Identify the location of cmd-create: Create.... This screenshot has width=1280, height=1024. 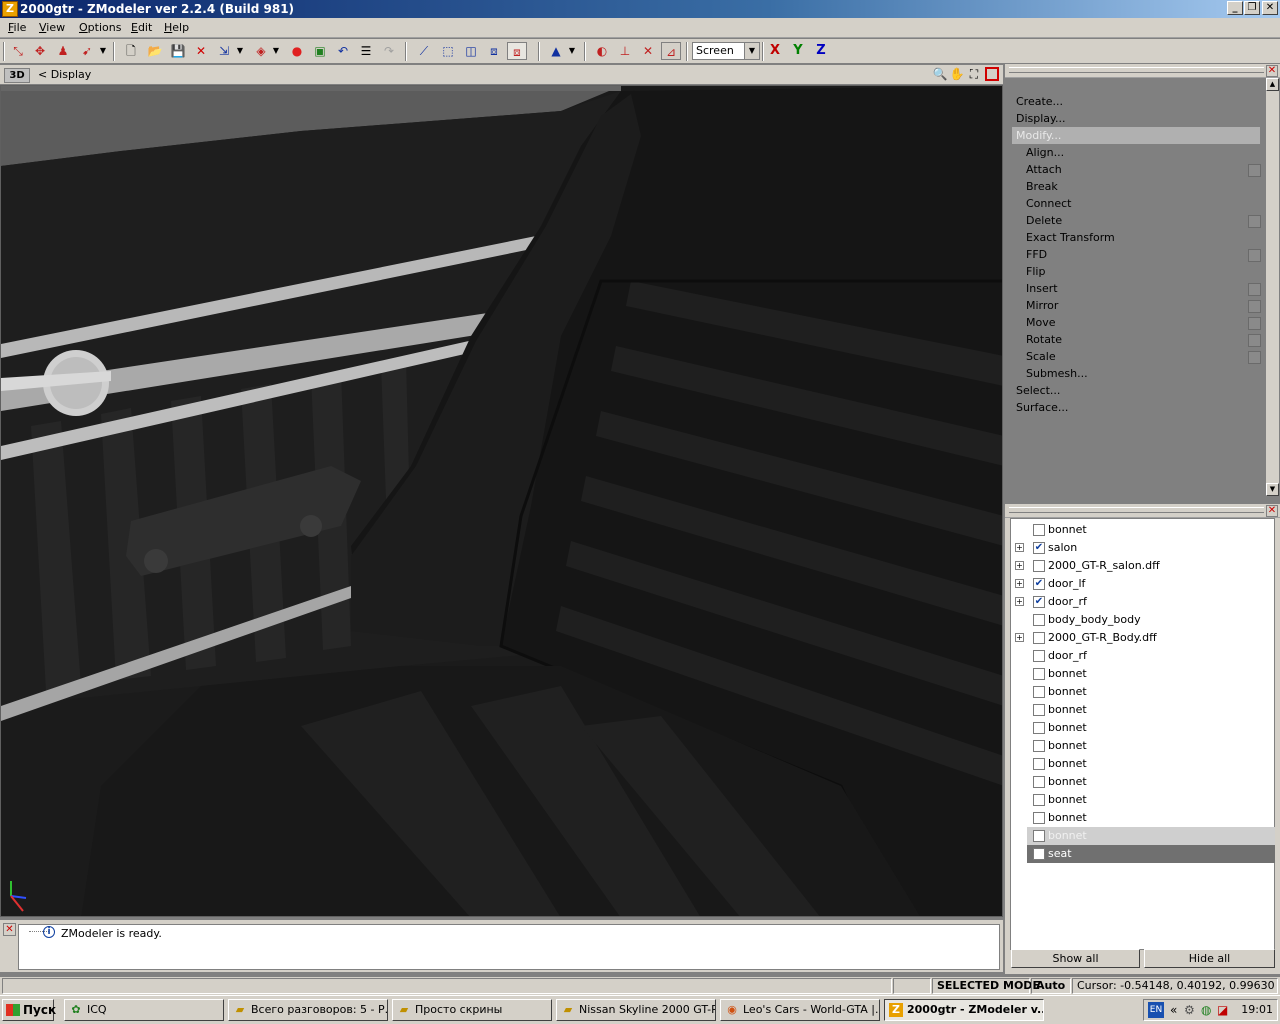
(1141, 101).